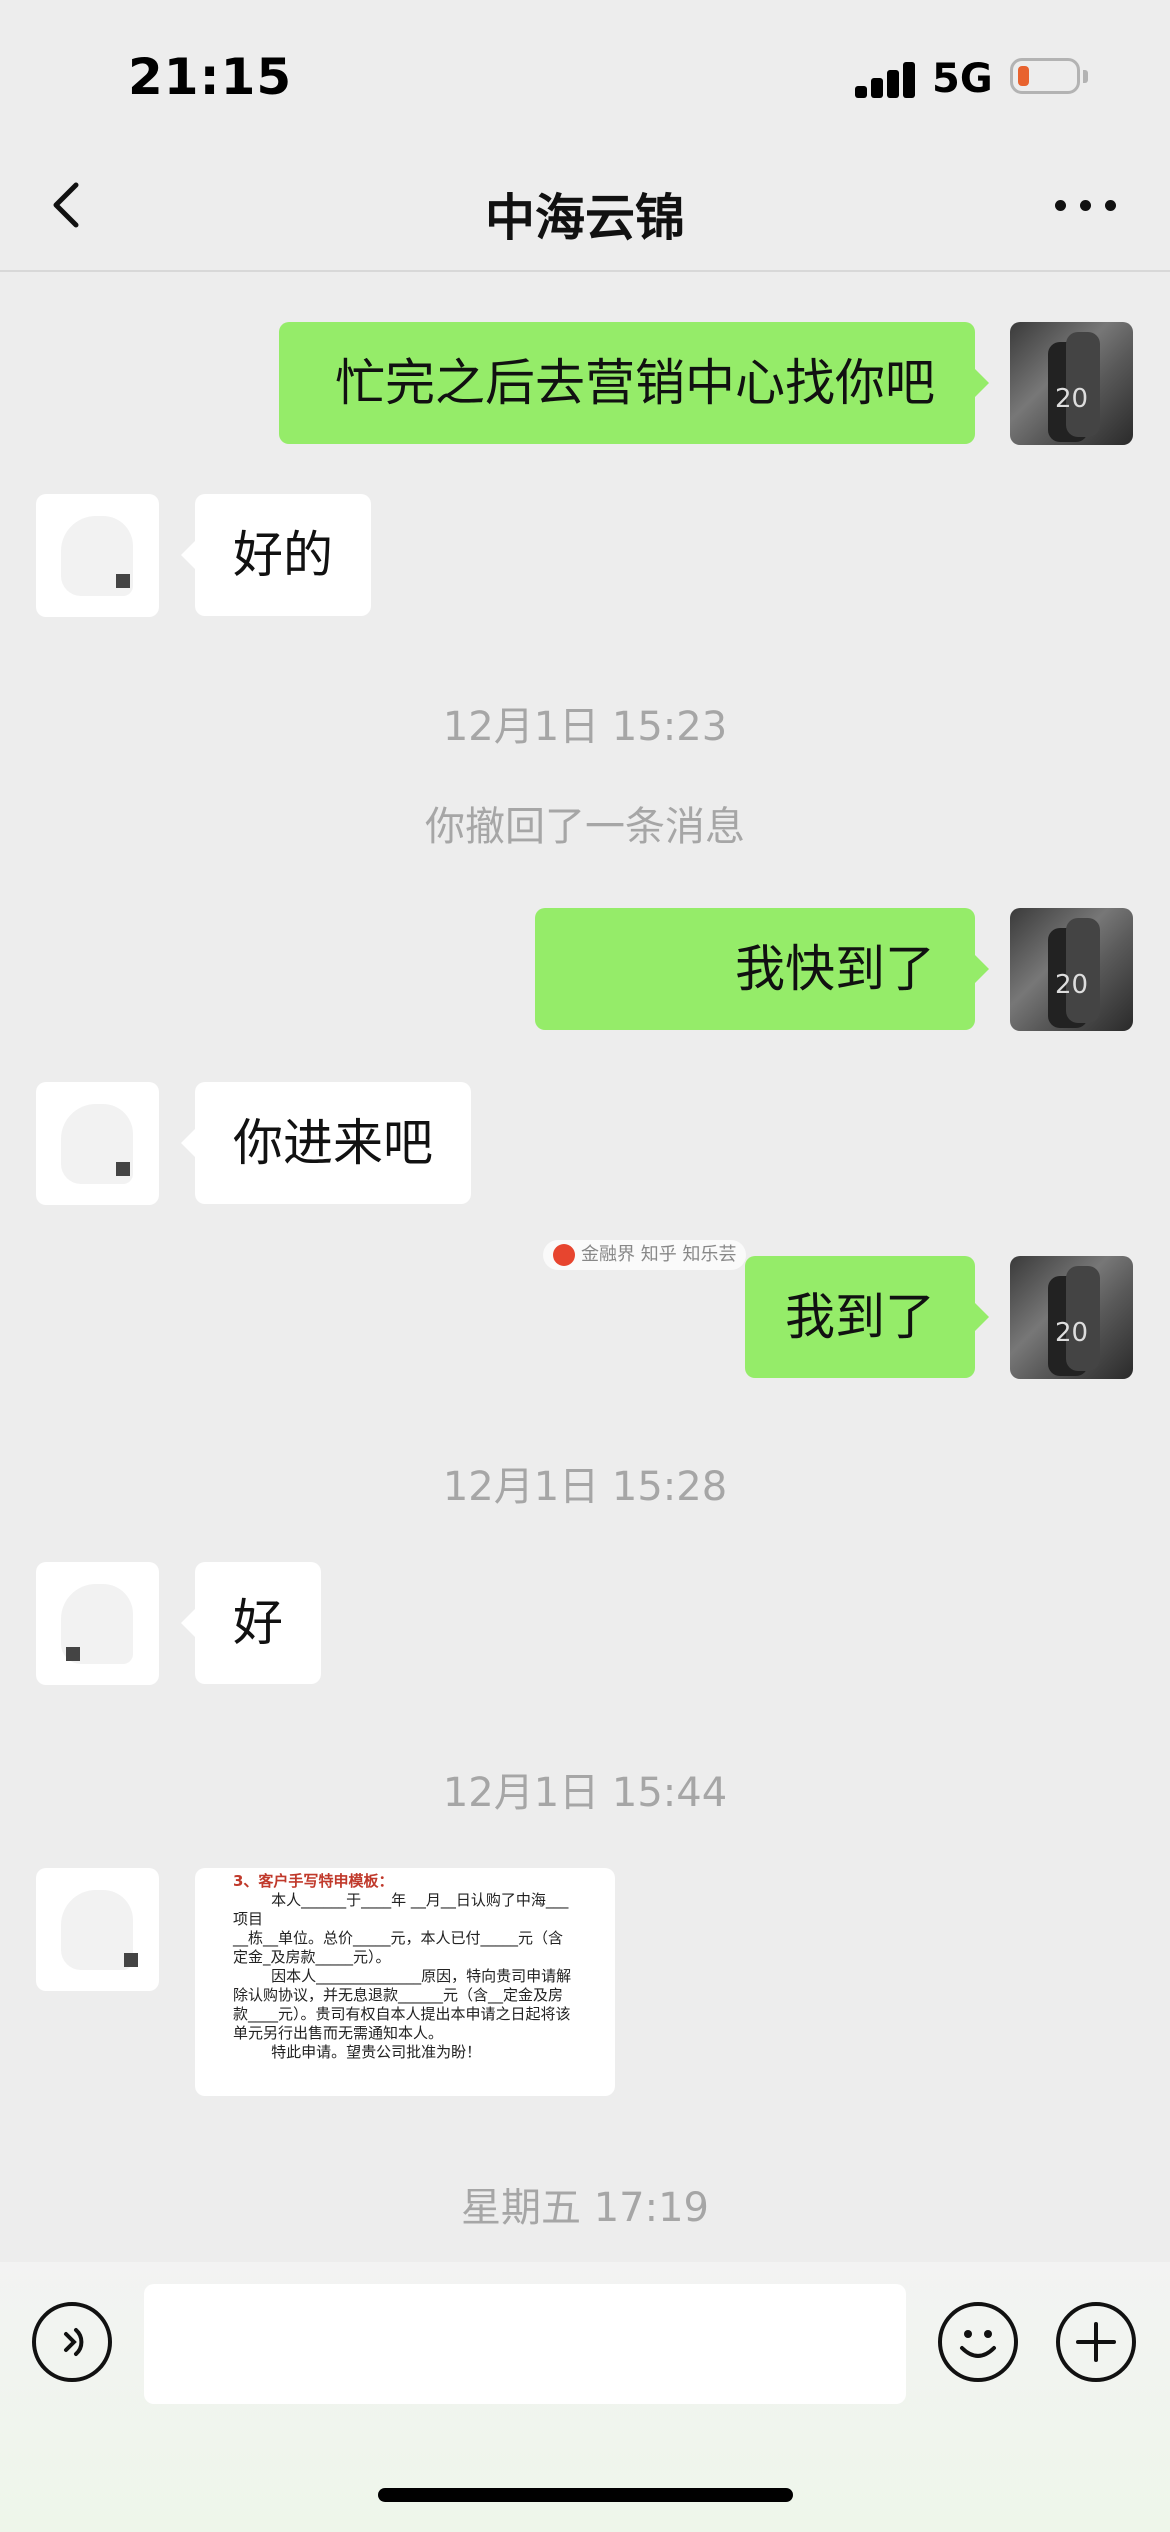 The image size is (1170, 2532). I want to click on battery-icon, so click(1045, 76).